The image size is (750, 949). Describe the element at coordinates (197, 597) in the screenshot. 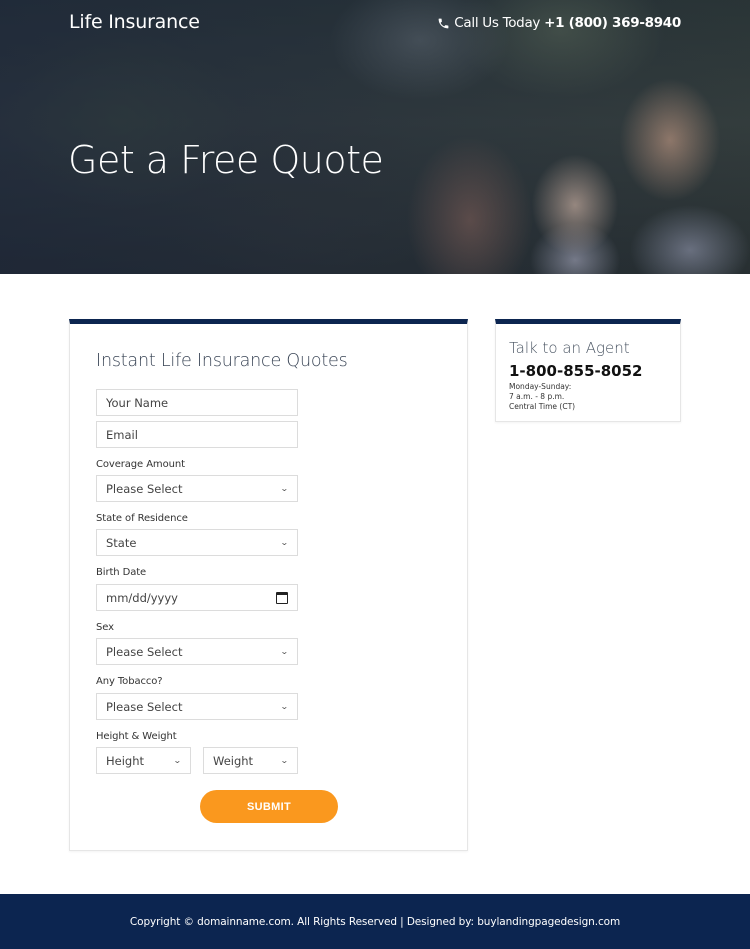

I see `birth-date-input: mm/dd/yyyy` at that location.